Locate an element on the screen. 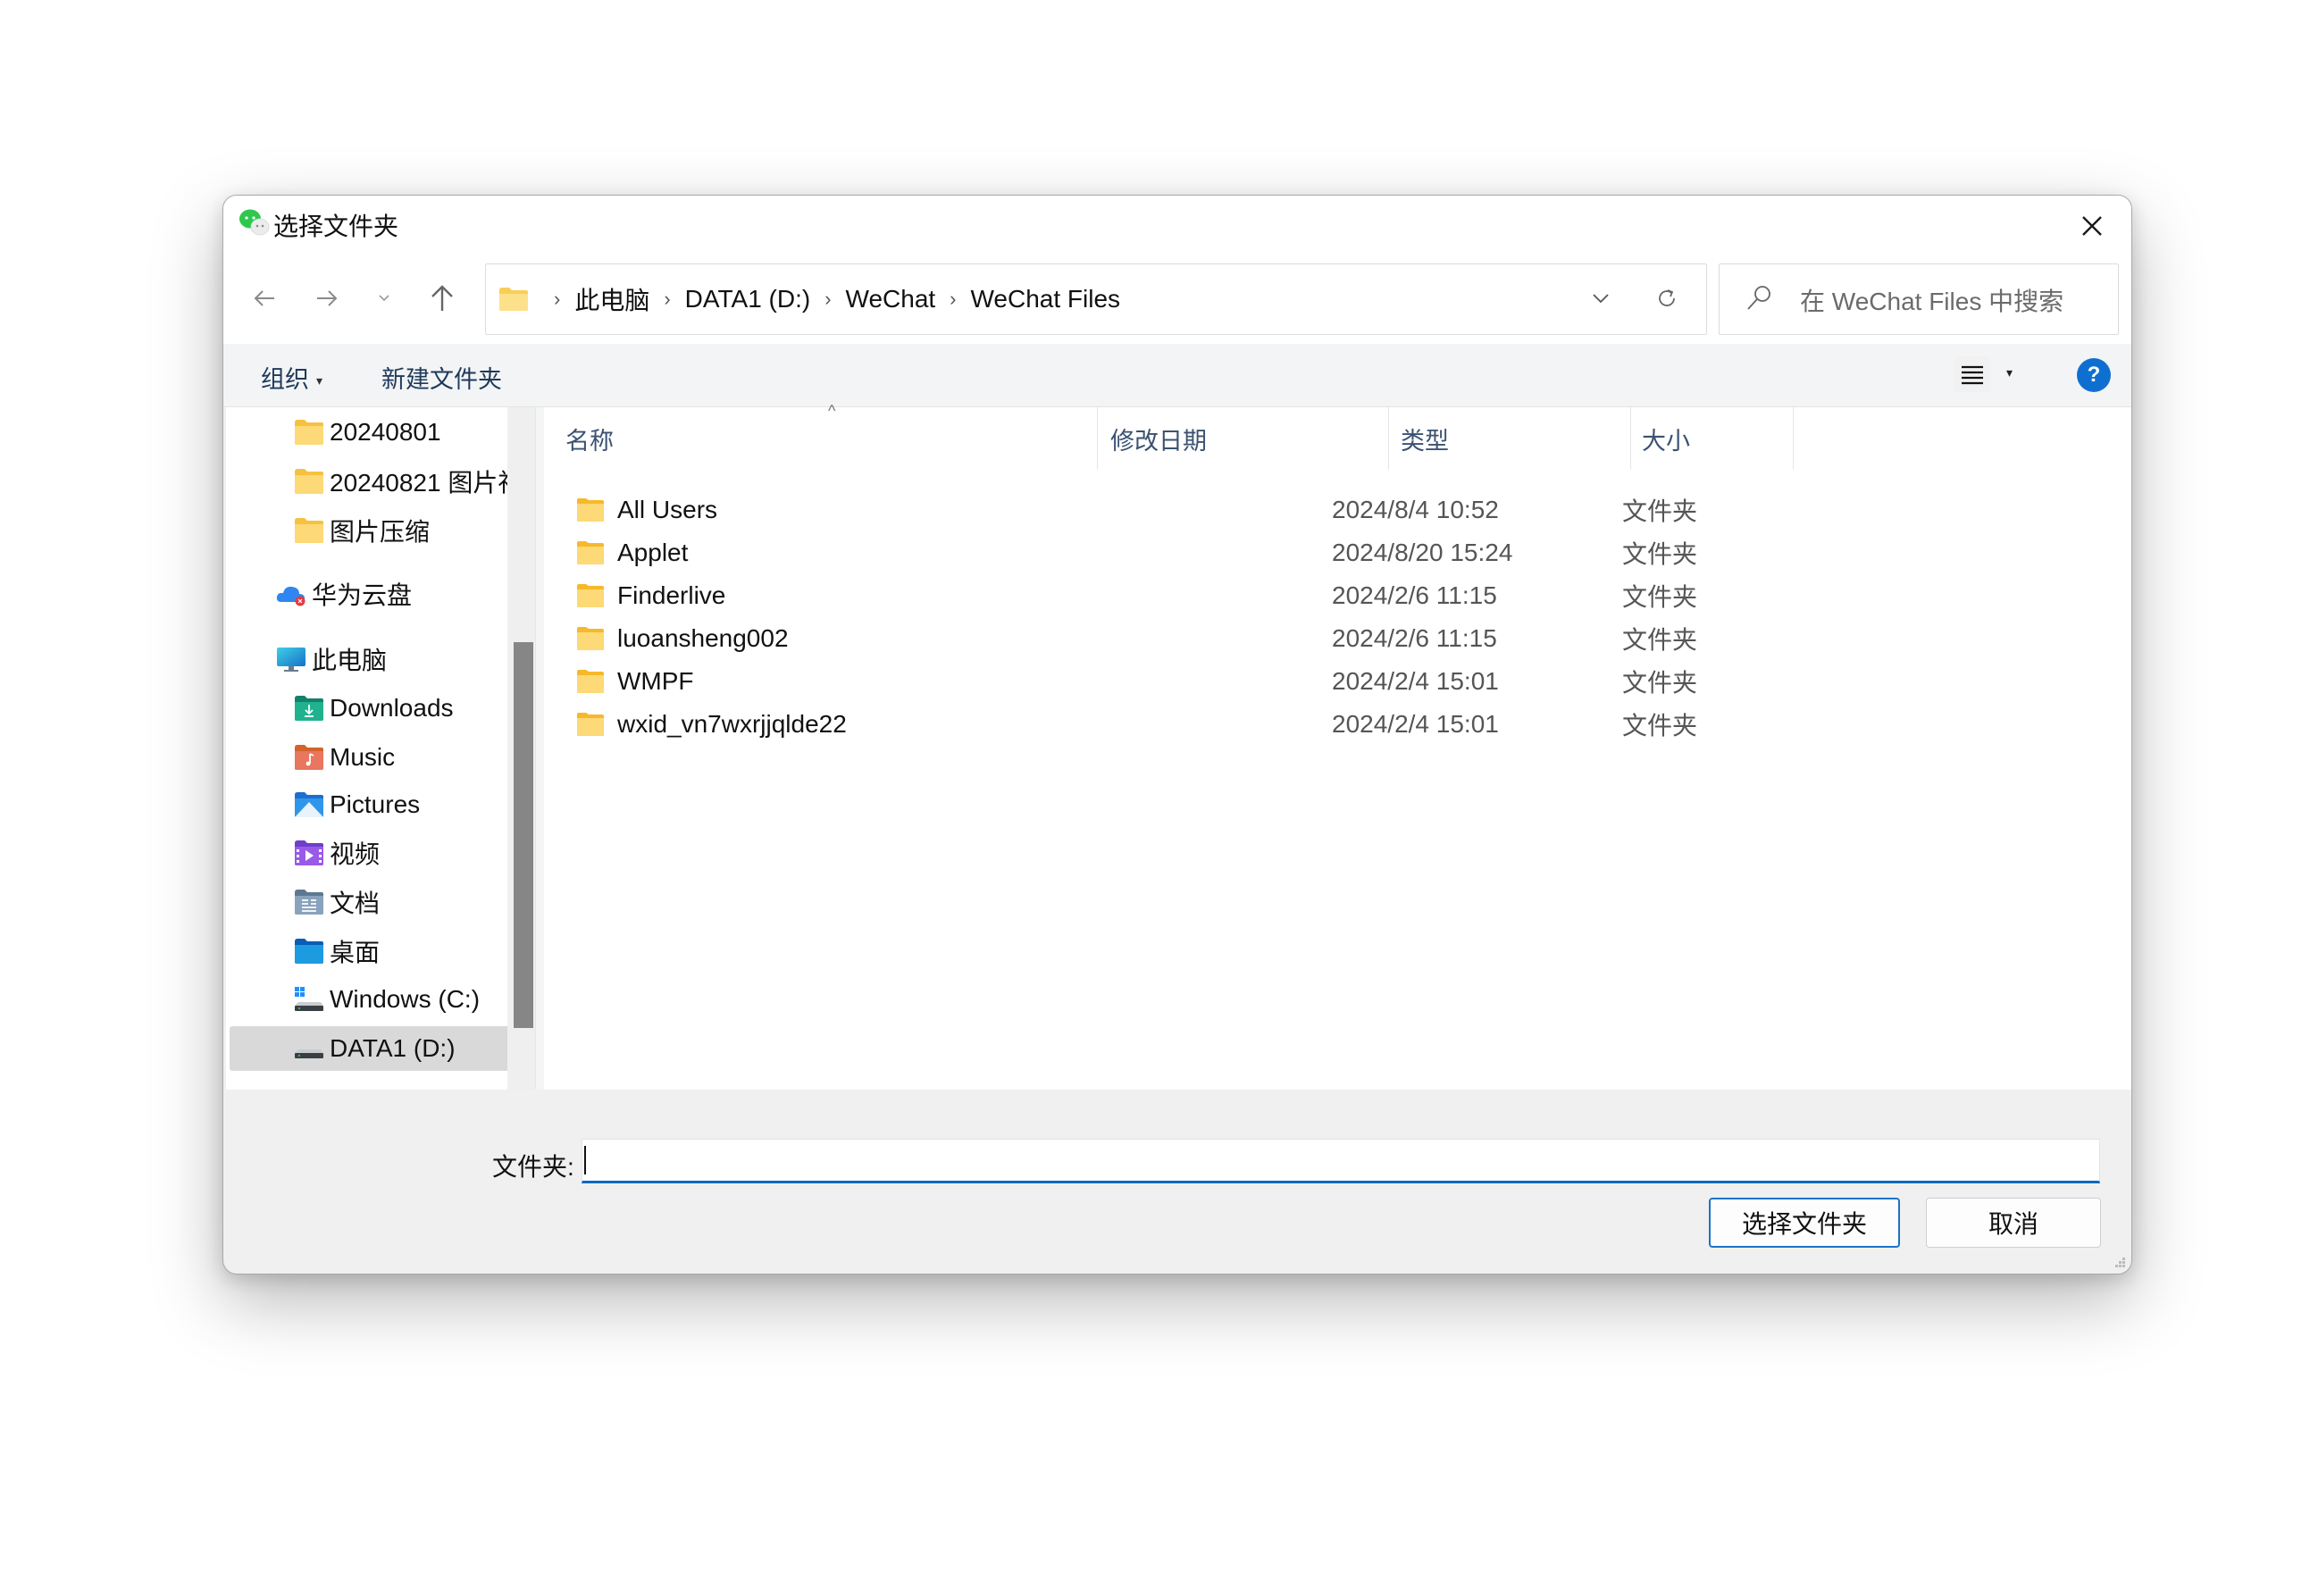 The width and height of the screenshot is (2310, 1596). breadcrumb-item: WeChat Files is located at coordinates (1046, 299).